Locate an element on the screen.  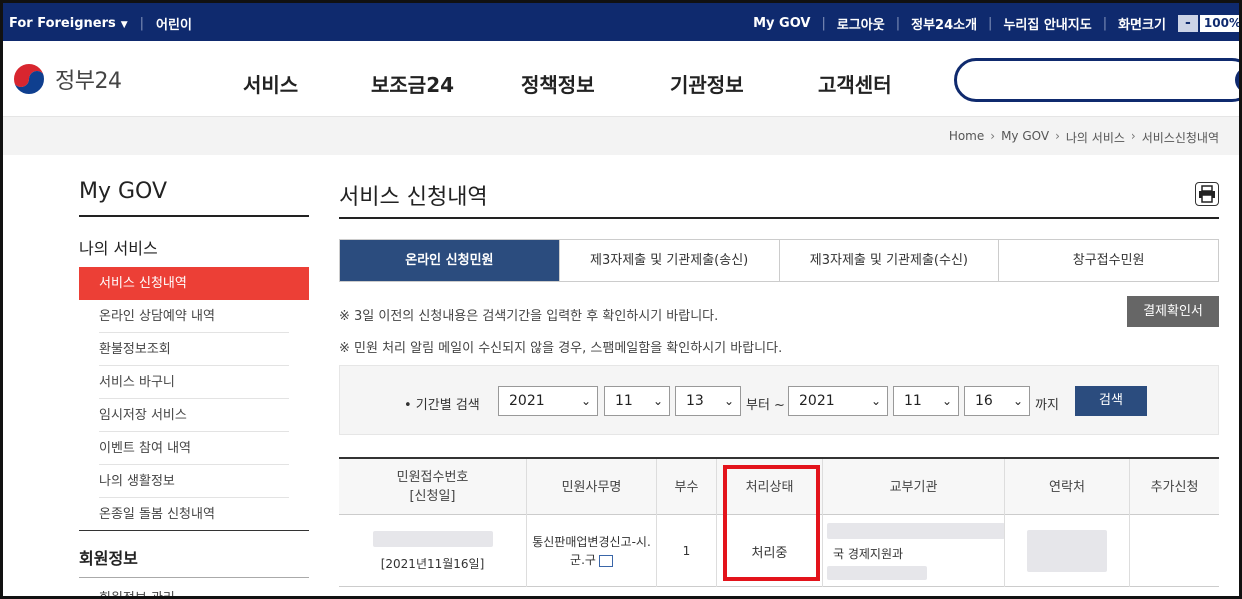
tab-third-party-sent: 제3자제출 및 기관제출(송신) is located at coordinates (668, 260).